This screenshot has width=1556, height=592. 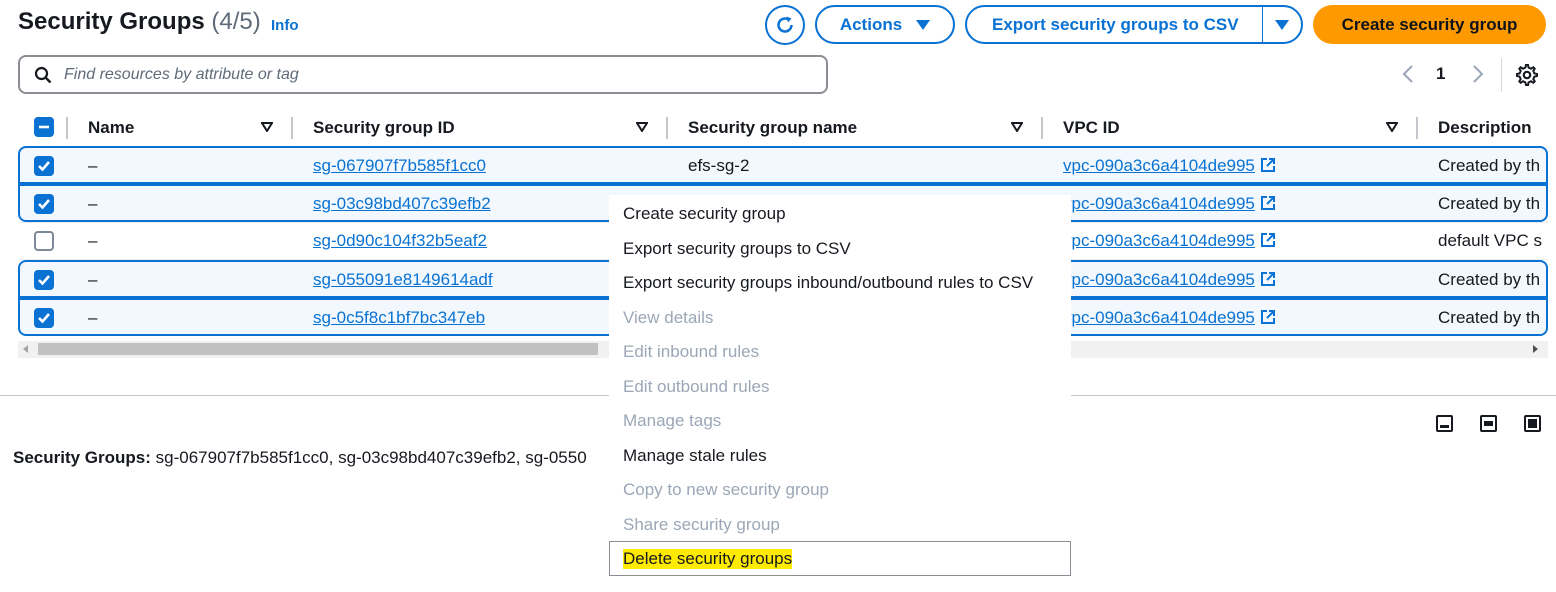 I want to click on search-icon, so click(x=43, y=74).